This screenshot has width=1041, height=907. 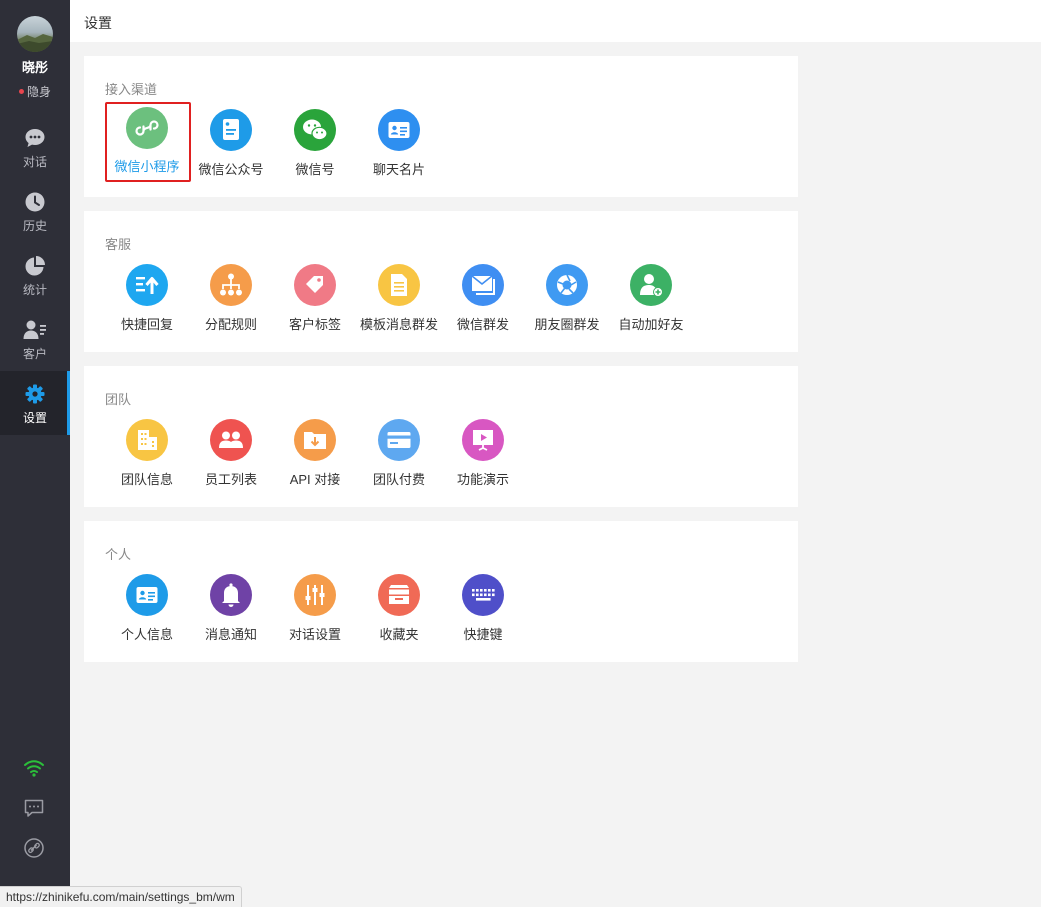 I want to click on tile-label: 团队信息, so click(x=146, y=479).